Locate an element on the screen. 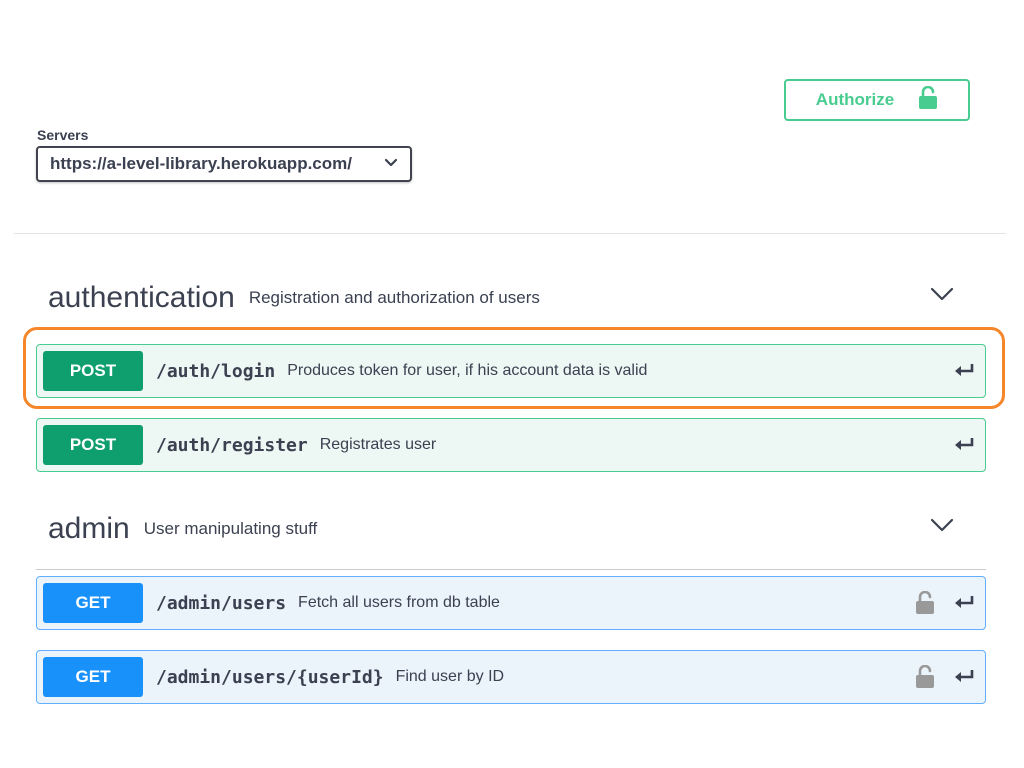 The image size is (1024, 768). server-select: https://a-level-library.herokuapp.com/ is located at coordinates (224, 164).